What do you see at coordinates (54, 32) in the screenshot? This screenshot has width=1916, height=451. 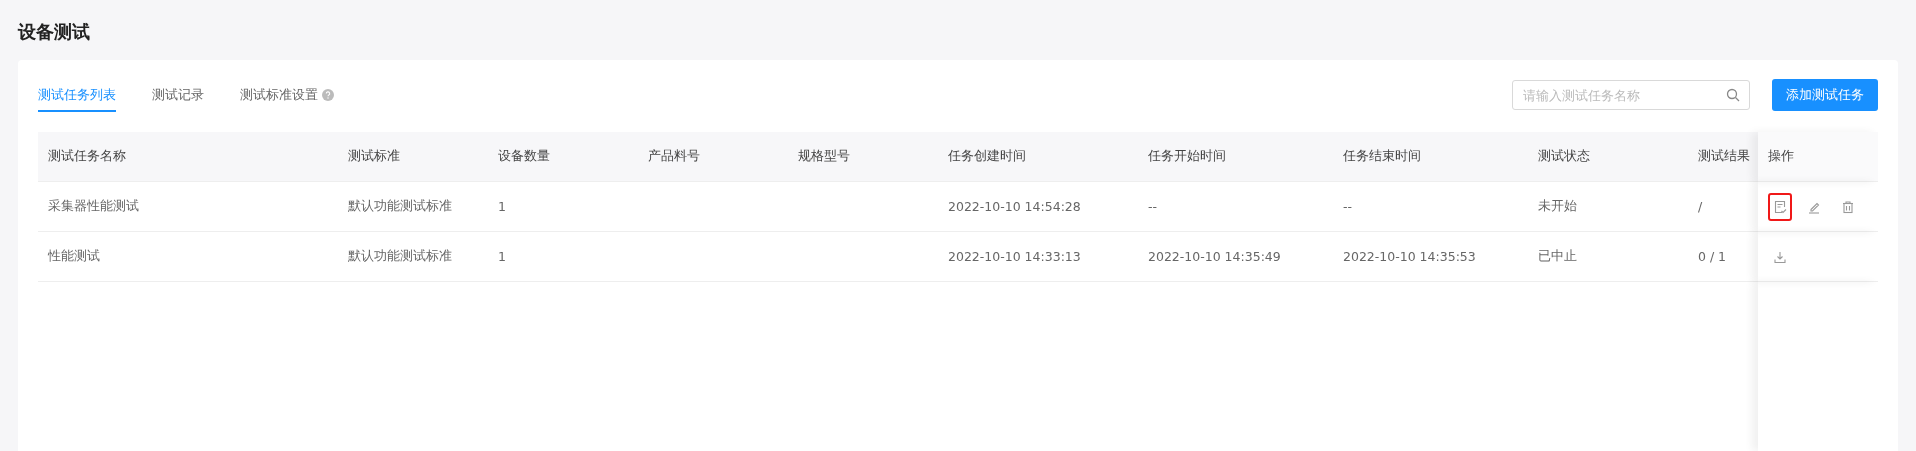 I see `page-title: 设备测试` at bounding box center [54, 32].